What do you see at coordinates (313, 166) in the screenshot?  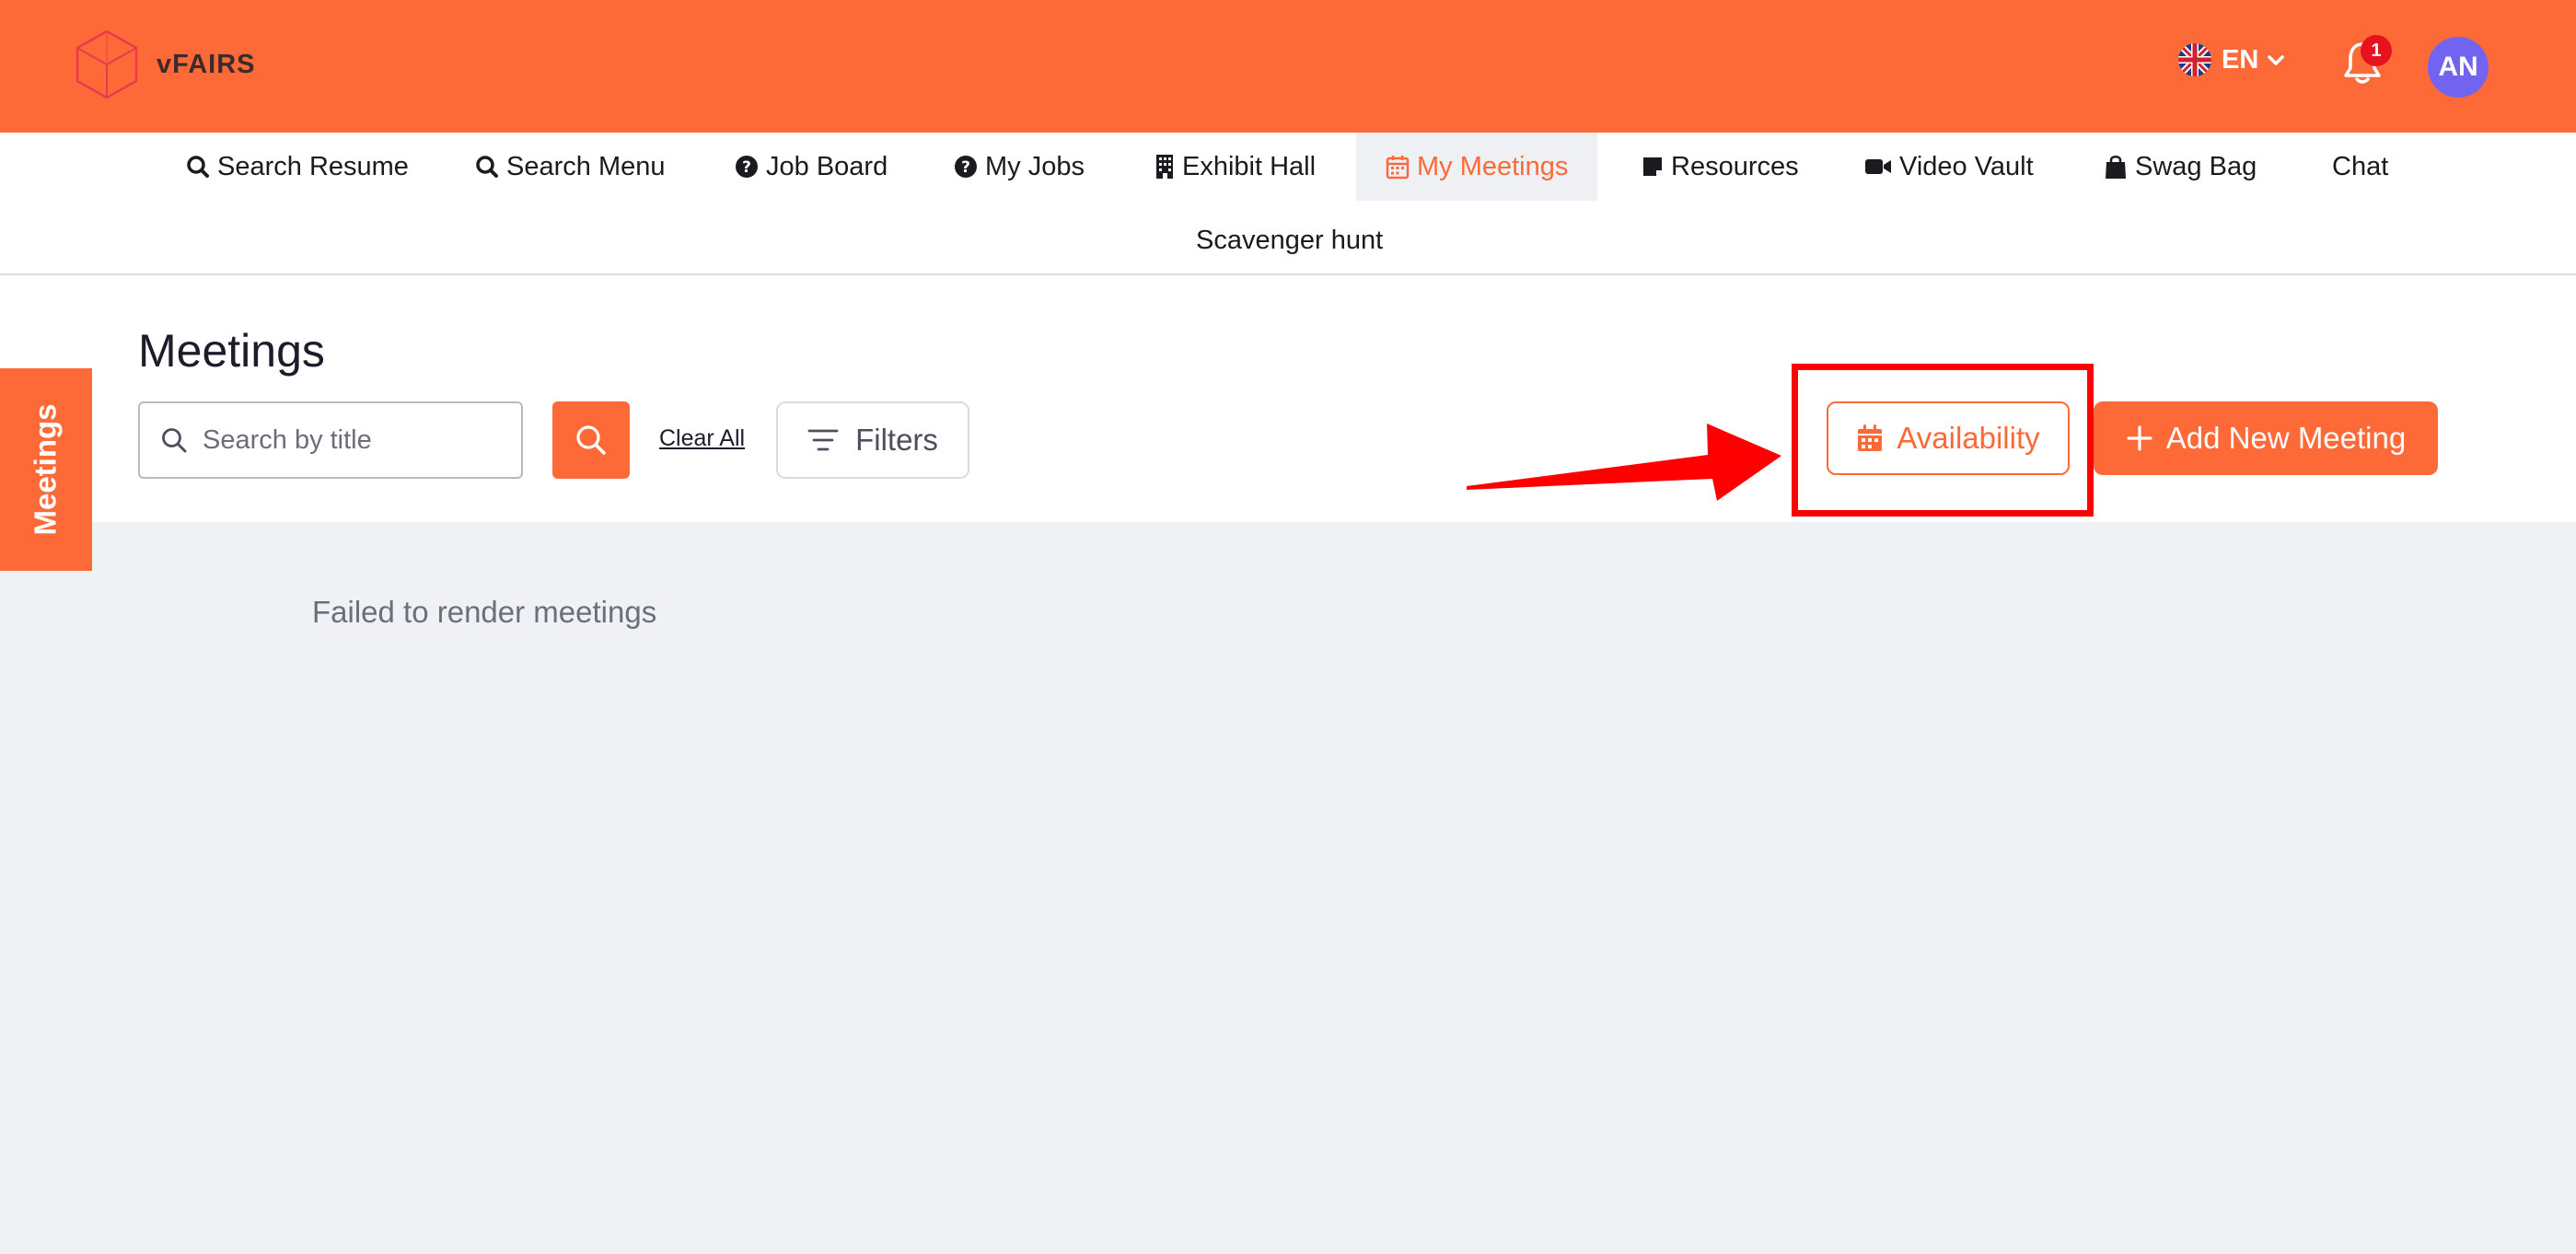 I see `nav-label: Search Resume` at bounding box center [313, 166].